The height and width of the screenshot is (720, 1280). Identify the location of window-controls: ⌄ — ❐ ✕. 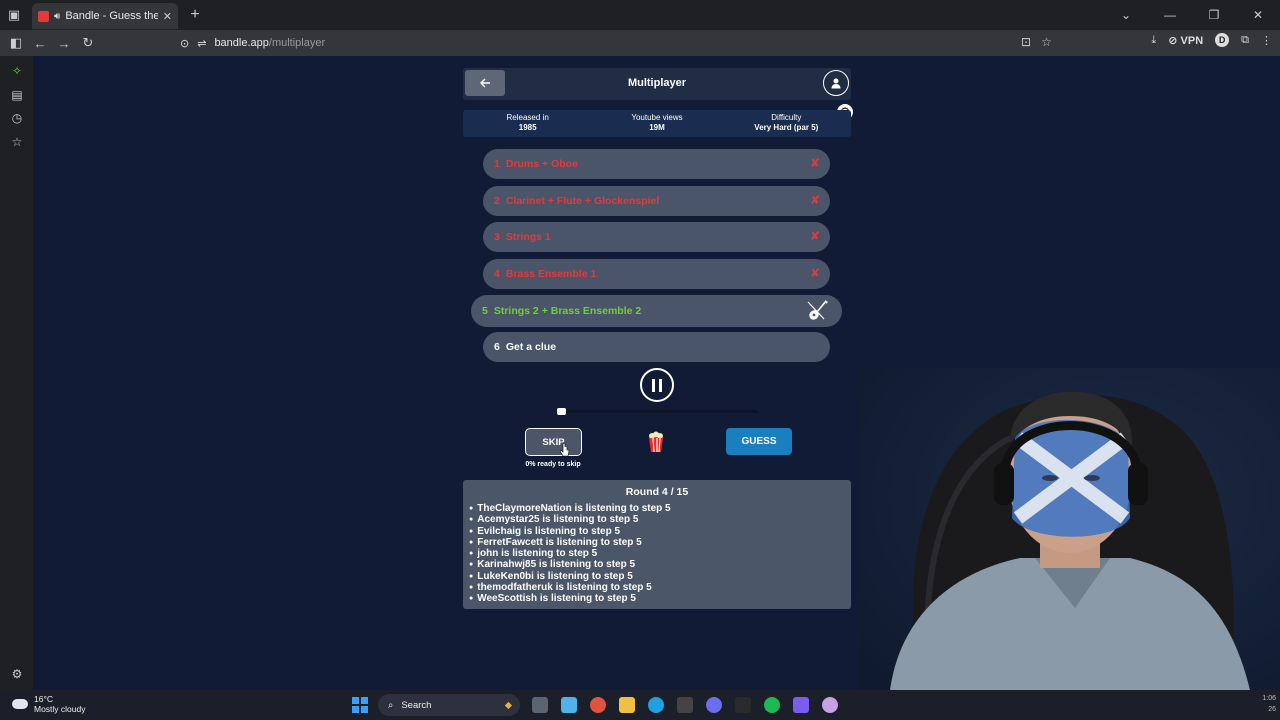
(1192, 15).